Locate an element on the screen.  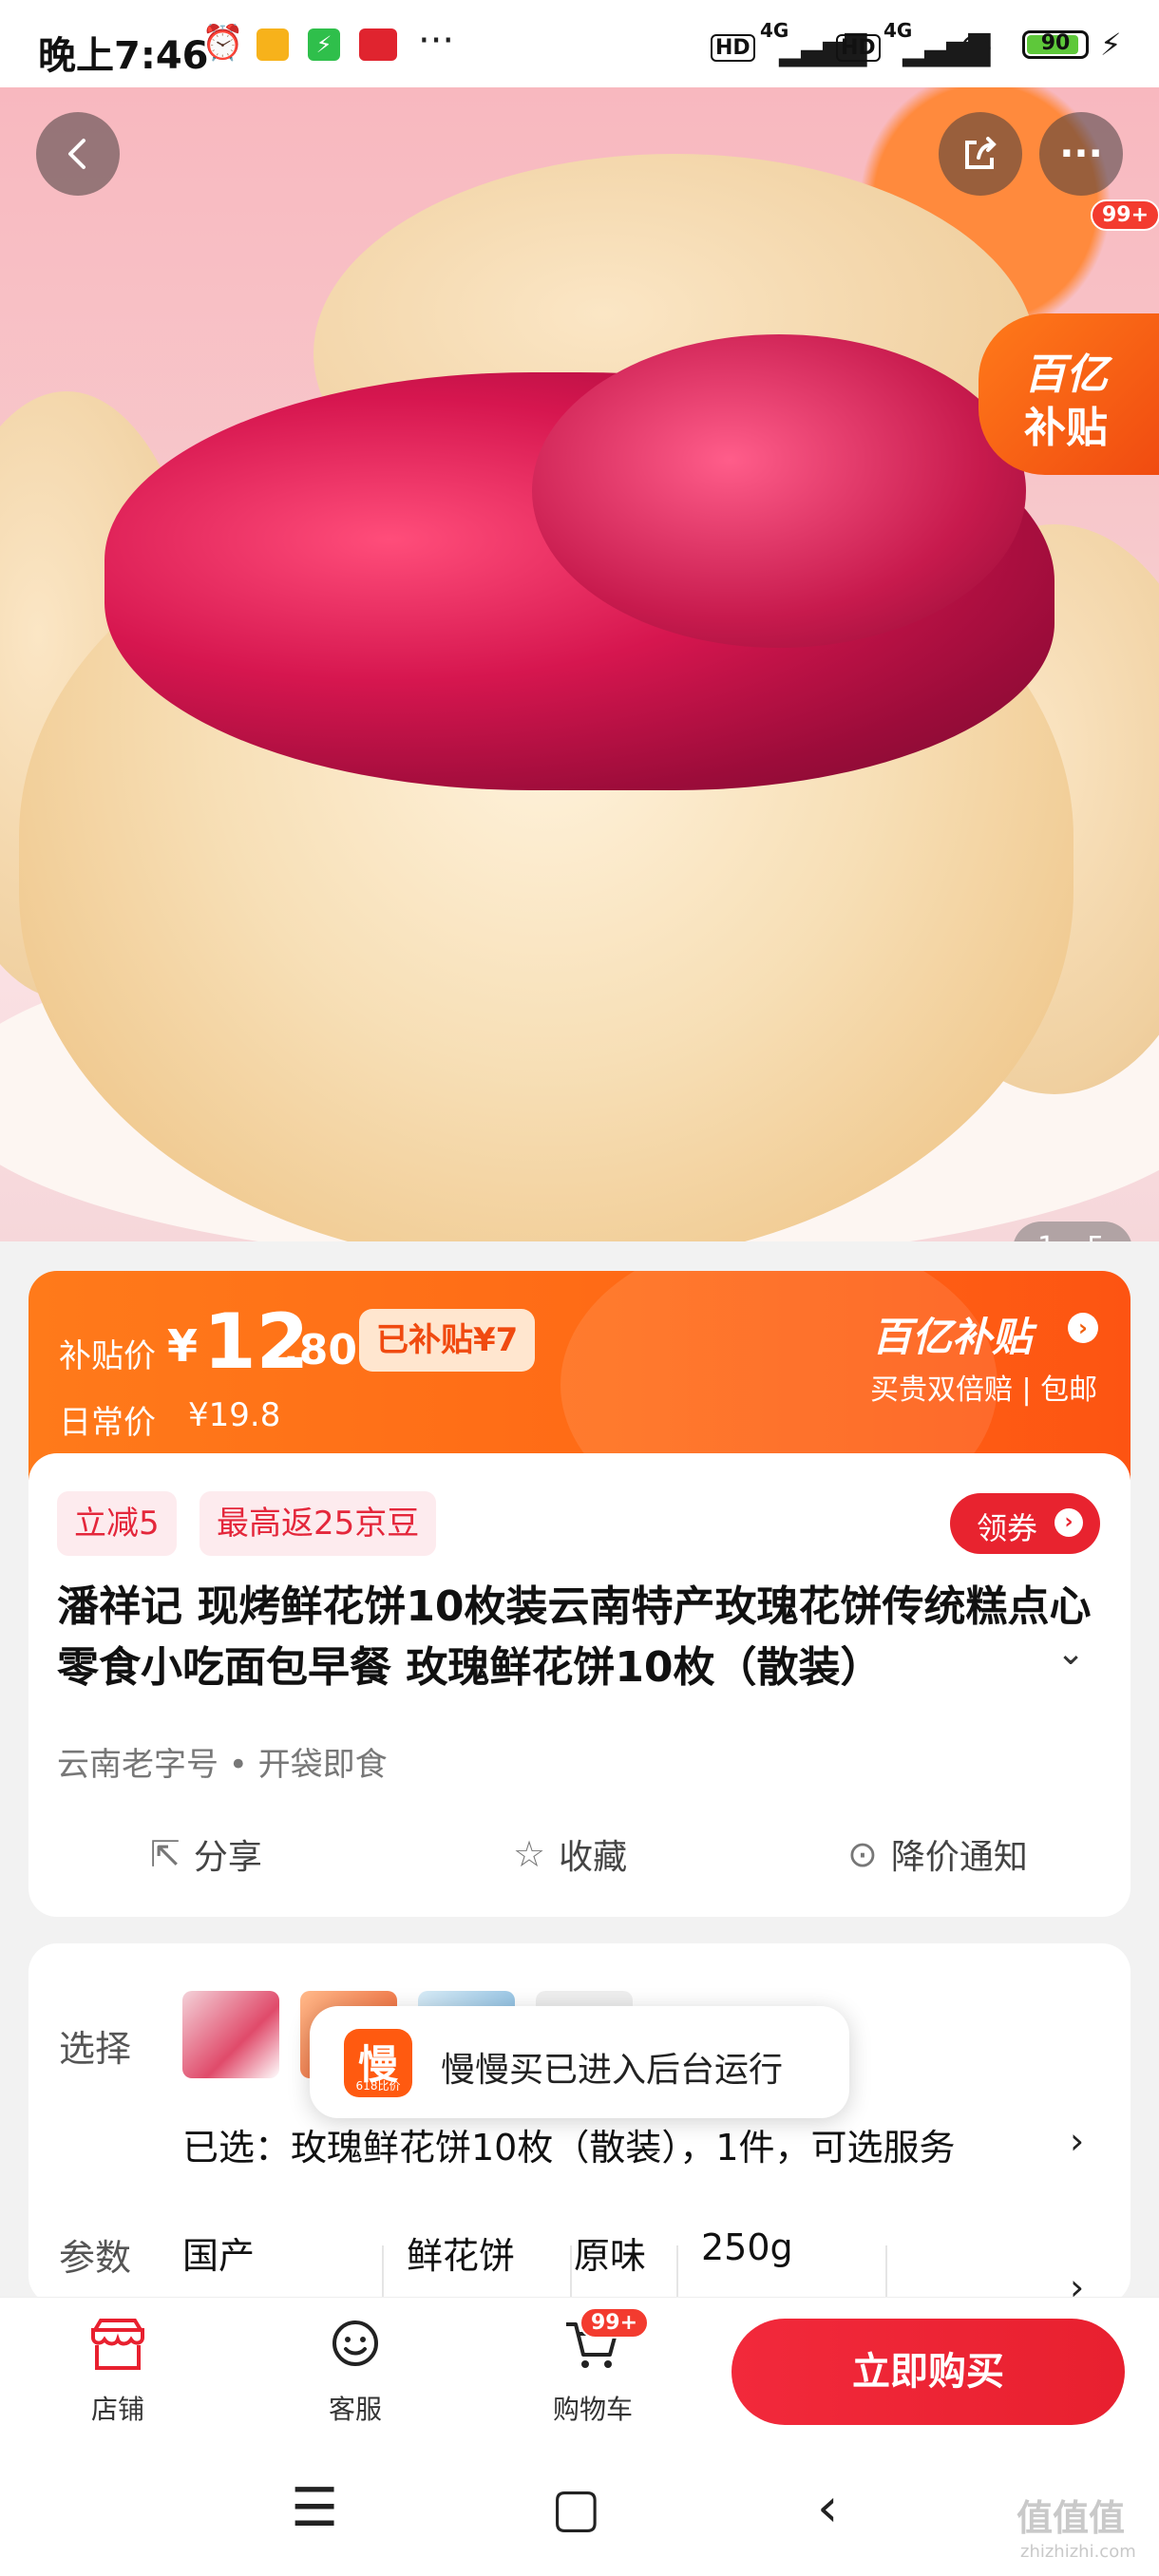
charge-app-icon: ⚡ is located at coordinates (324, 44).